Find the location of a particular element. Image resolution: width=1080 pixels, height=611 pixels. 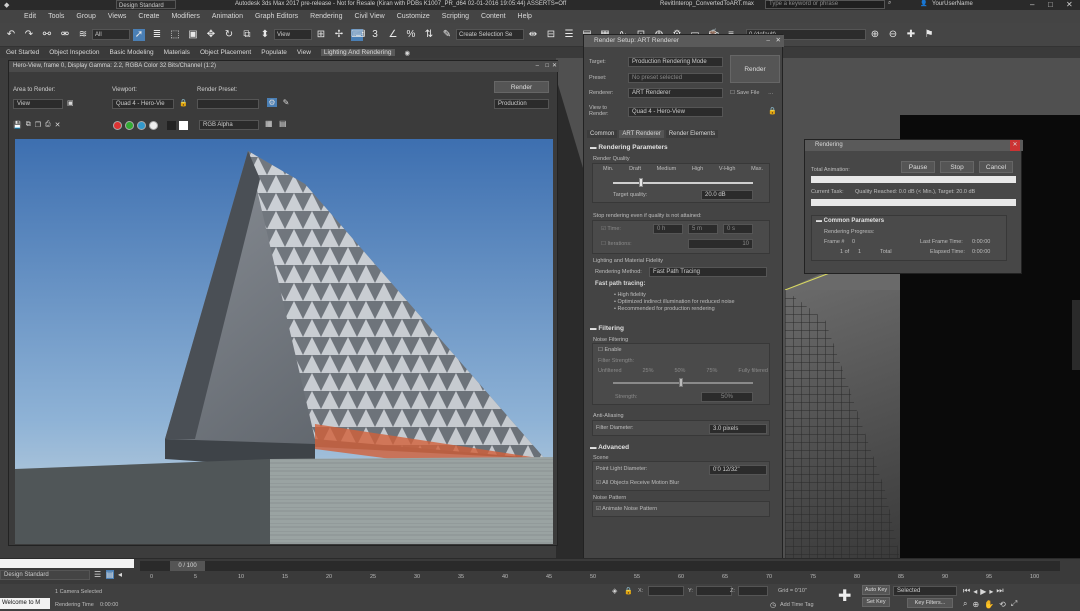

menu-animation: Animation is located at coordinates (227, 16).